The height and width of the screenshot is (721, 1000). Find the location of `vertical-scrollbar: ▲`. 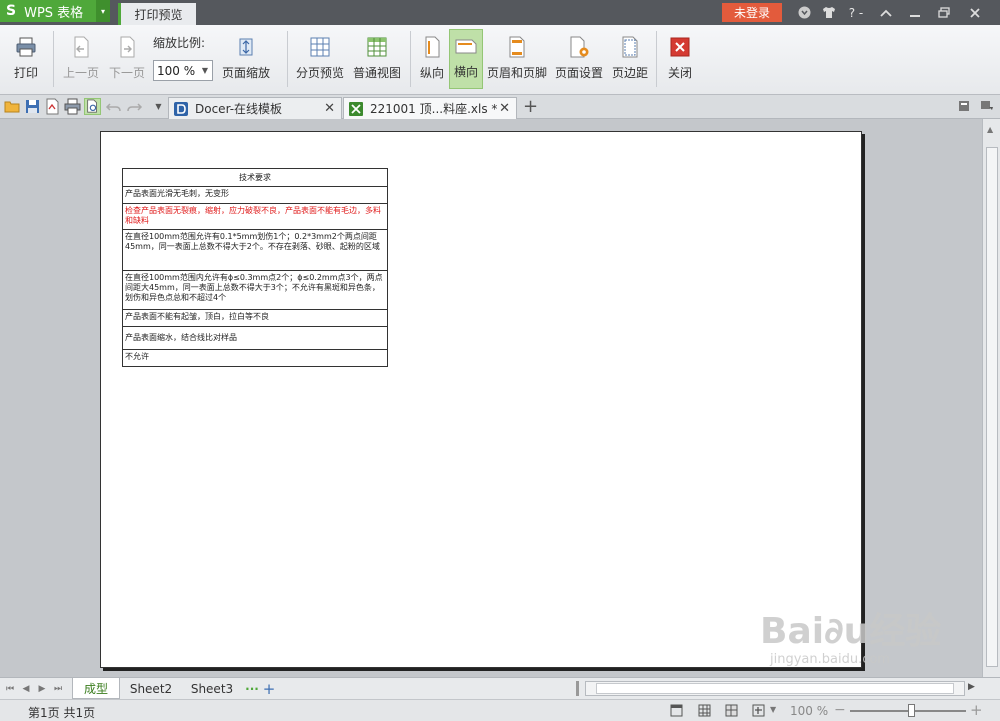

vertical-scrollbar: ▲ is located at coordinates (991, 398).